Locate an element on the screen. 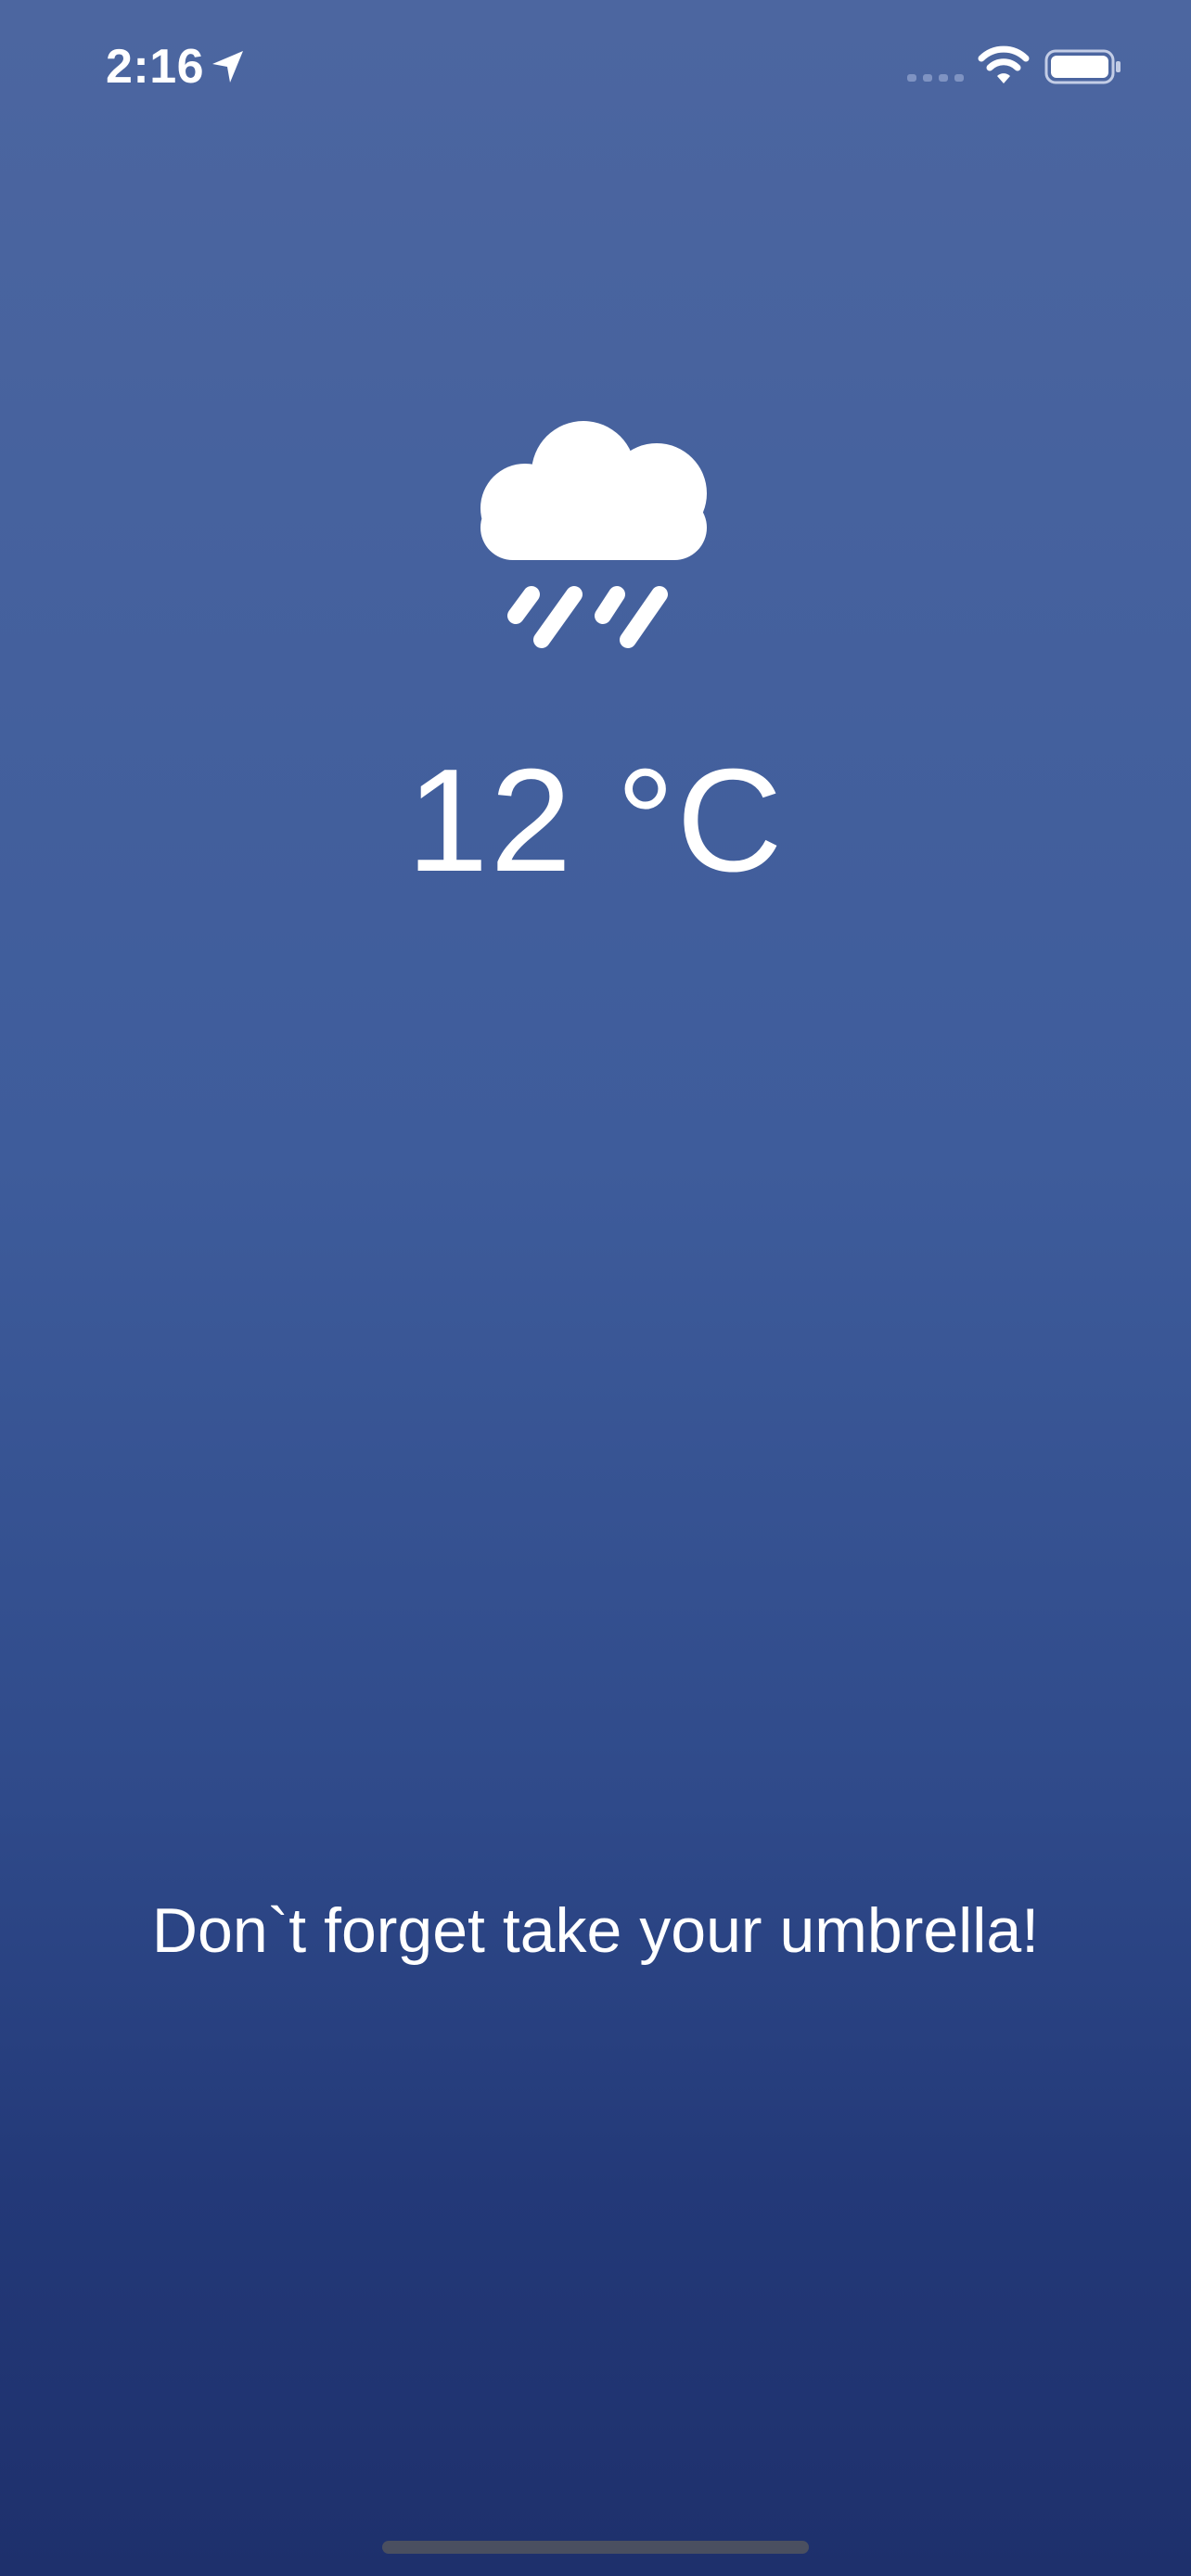  wifi-icon is located at coordinates (1004, 64).